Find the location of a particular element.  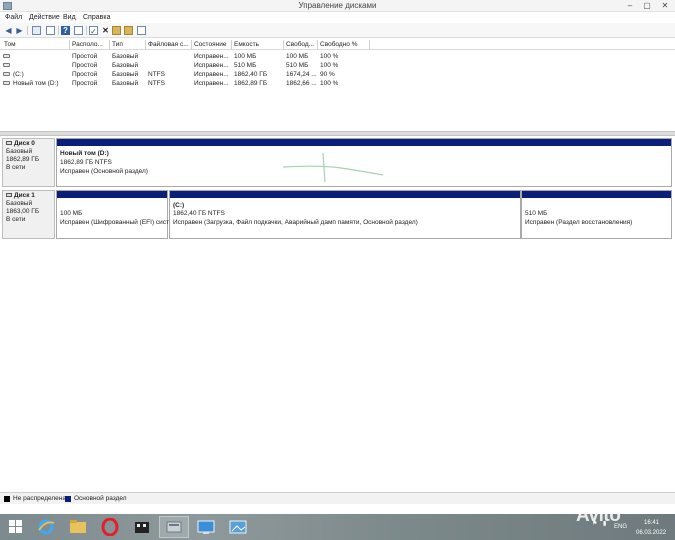

partition-efi: 100 МБ Исправен (Шифрованный (EFI) сист is located at coordinates (113, 214).